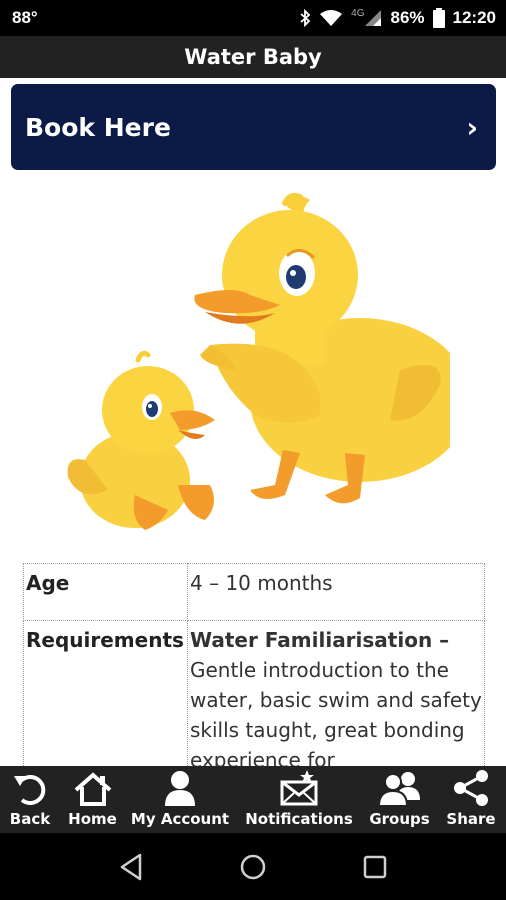 This screenshot has width=506, height=900. Describe the element at coordinates (105, 701) in the screenshot. I see `requirements-label: Requirements` at that location.